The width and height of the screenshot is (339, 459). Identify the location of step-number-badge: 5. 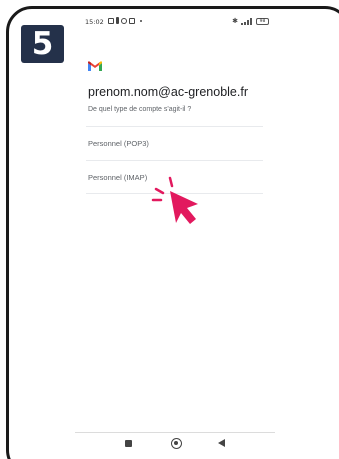
(42, 44).